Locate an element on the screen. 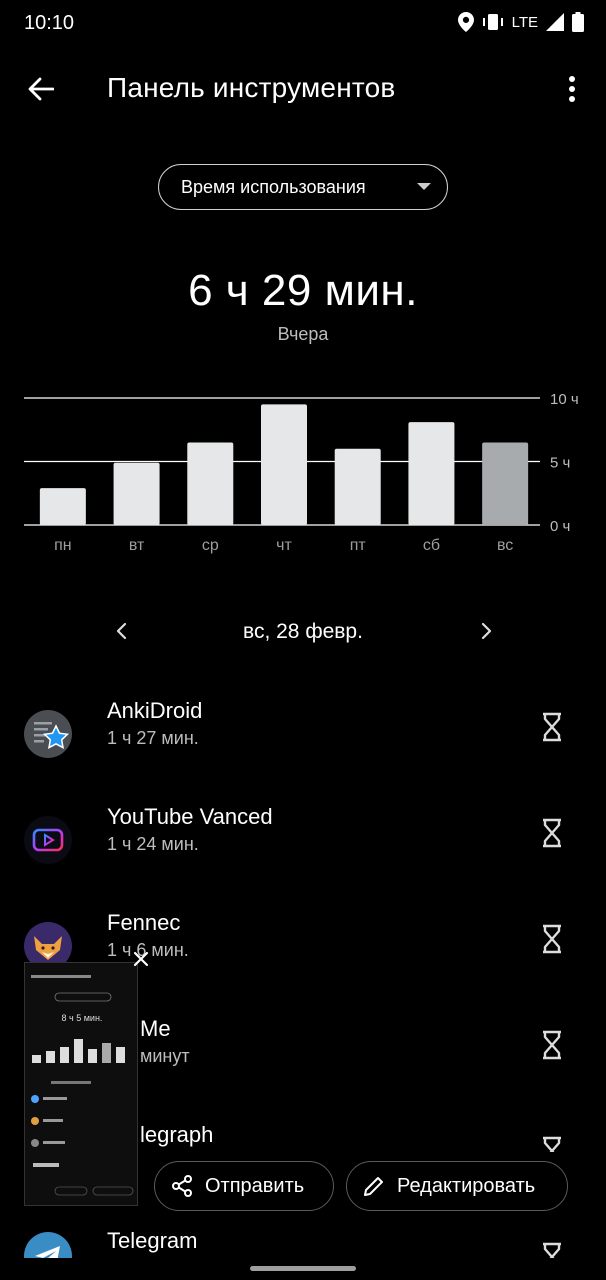  arrow-back-icon is located at coordinates (41, 89).